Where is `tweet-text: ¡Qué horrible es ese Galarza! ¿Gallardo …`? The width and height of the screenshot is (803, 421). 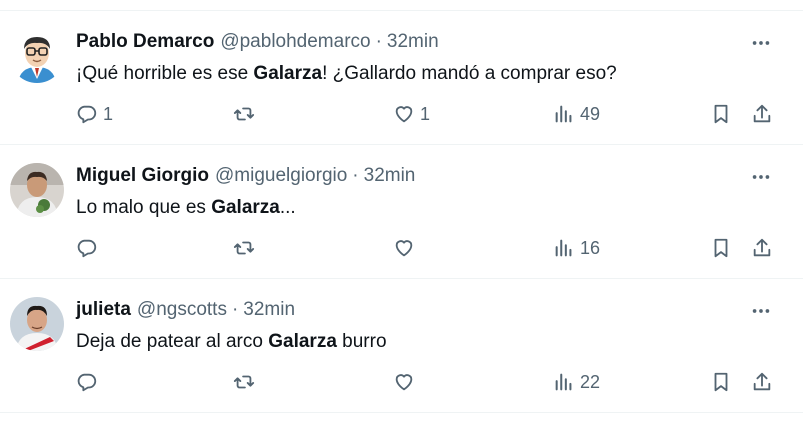
tweet-text: ¡Qué horrible es ese Galarza! ¿Gallardo … is located at coordinates (346, 74).